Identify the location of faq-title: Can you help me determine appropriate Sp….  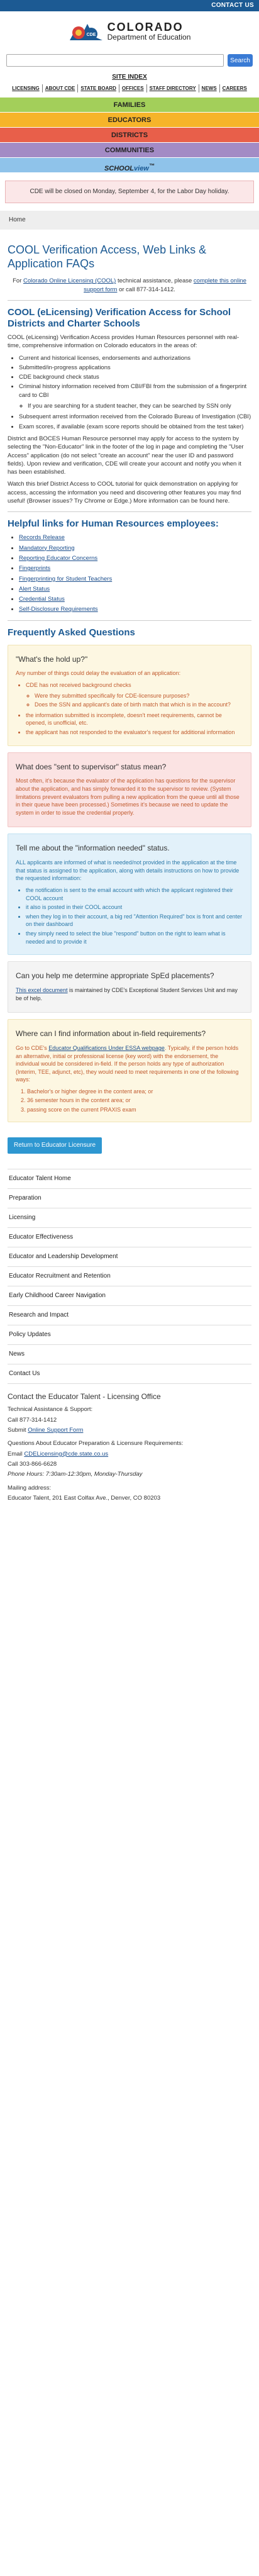
(115, 976).